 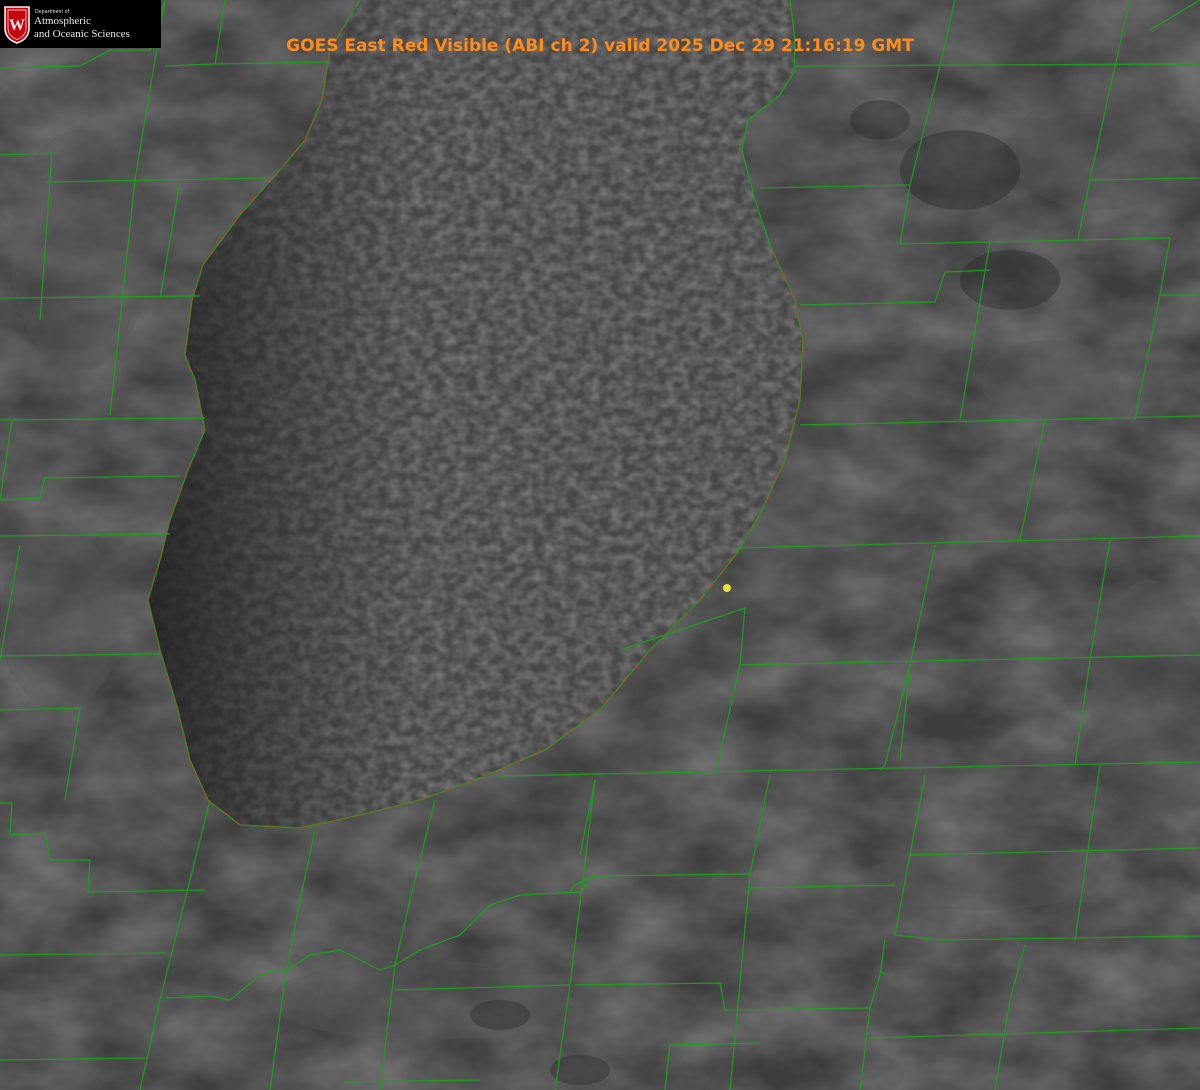 What do you see at coordinates (727, 588) in the screenshot?
I see `station-marker-icon` at bounding box center [727, 588].